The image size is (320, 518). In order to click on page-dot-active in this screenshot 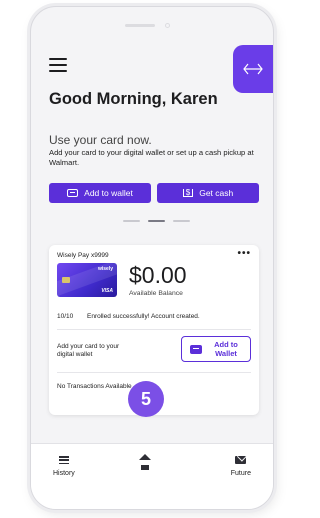, I will do `click(156, 221)`.